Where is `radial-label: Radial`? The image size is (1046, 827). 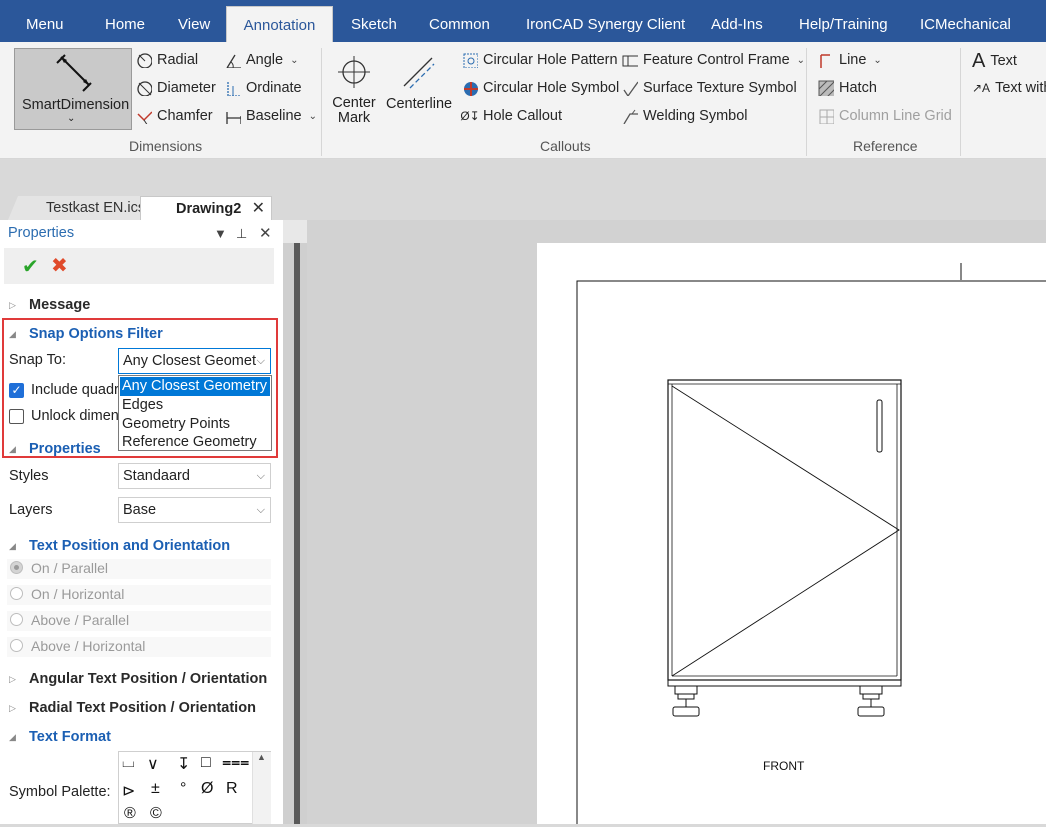
radial-label: Radial is located at coordinates (178, 60).